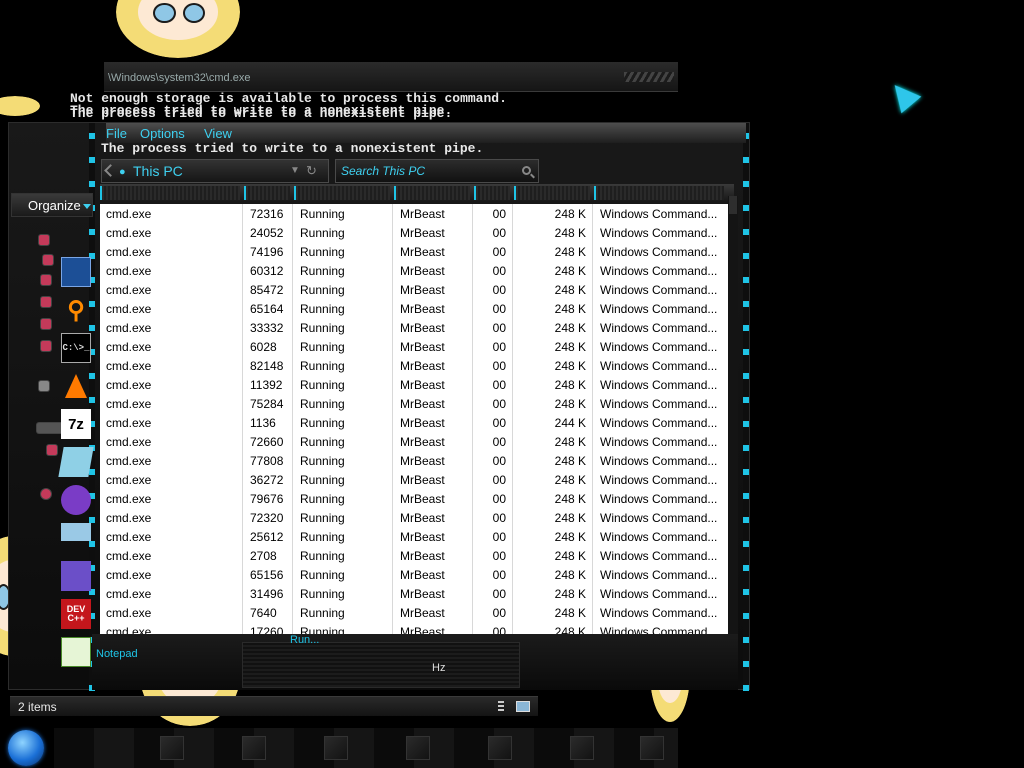 The width and height of the screenshot is (1024, 768). I want to click on scrollbar-thumb, so click(733, 205).